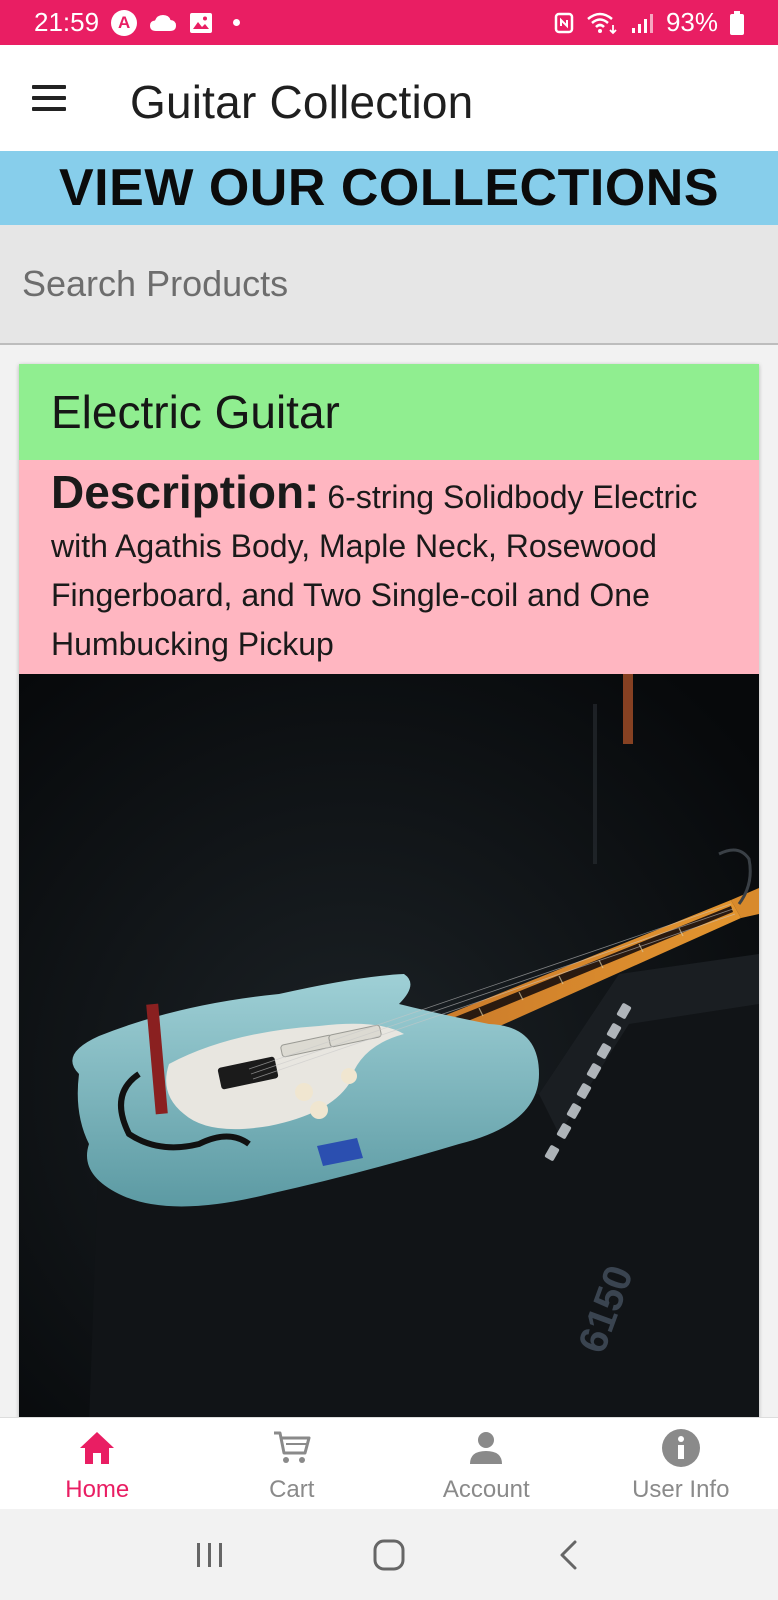  I want to click on battery-icon, so click(737, 22).